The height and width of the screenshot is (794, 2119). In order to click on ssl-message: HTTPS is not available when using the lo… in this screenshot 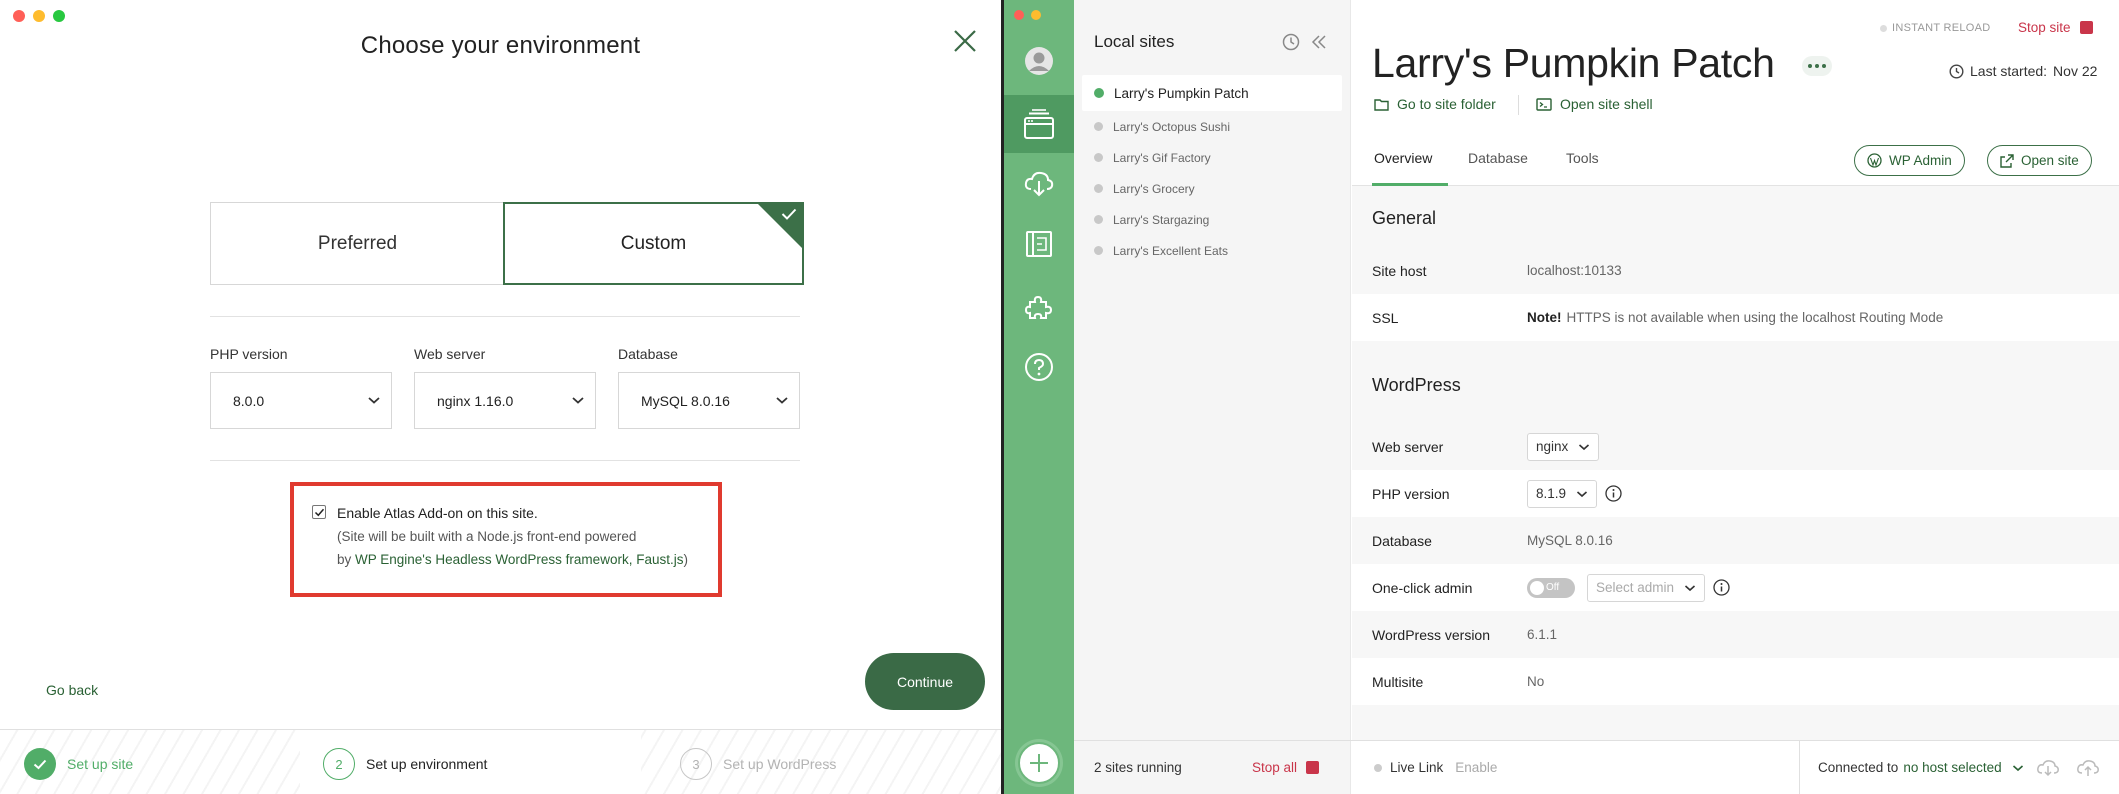, I will do `click(1755, 317)`.